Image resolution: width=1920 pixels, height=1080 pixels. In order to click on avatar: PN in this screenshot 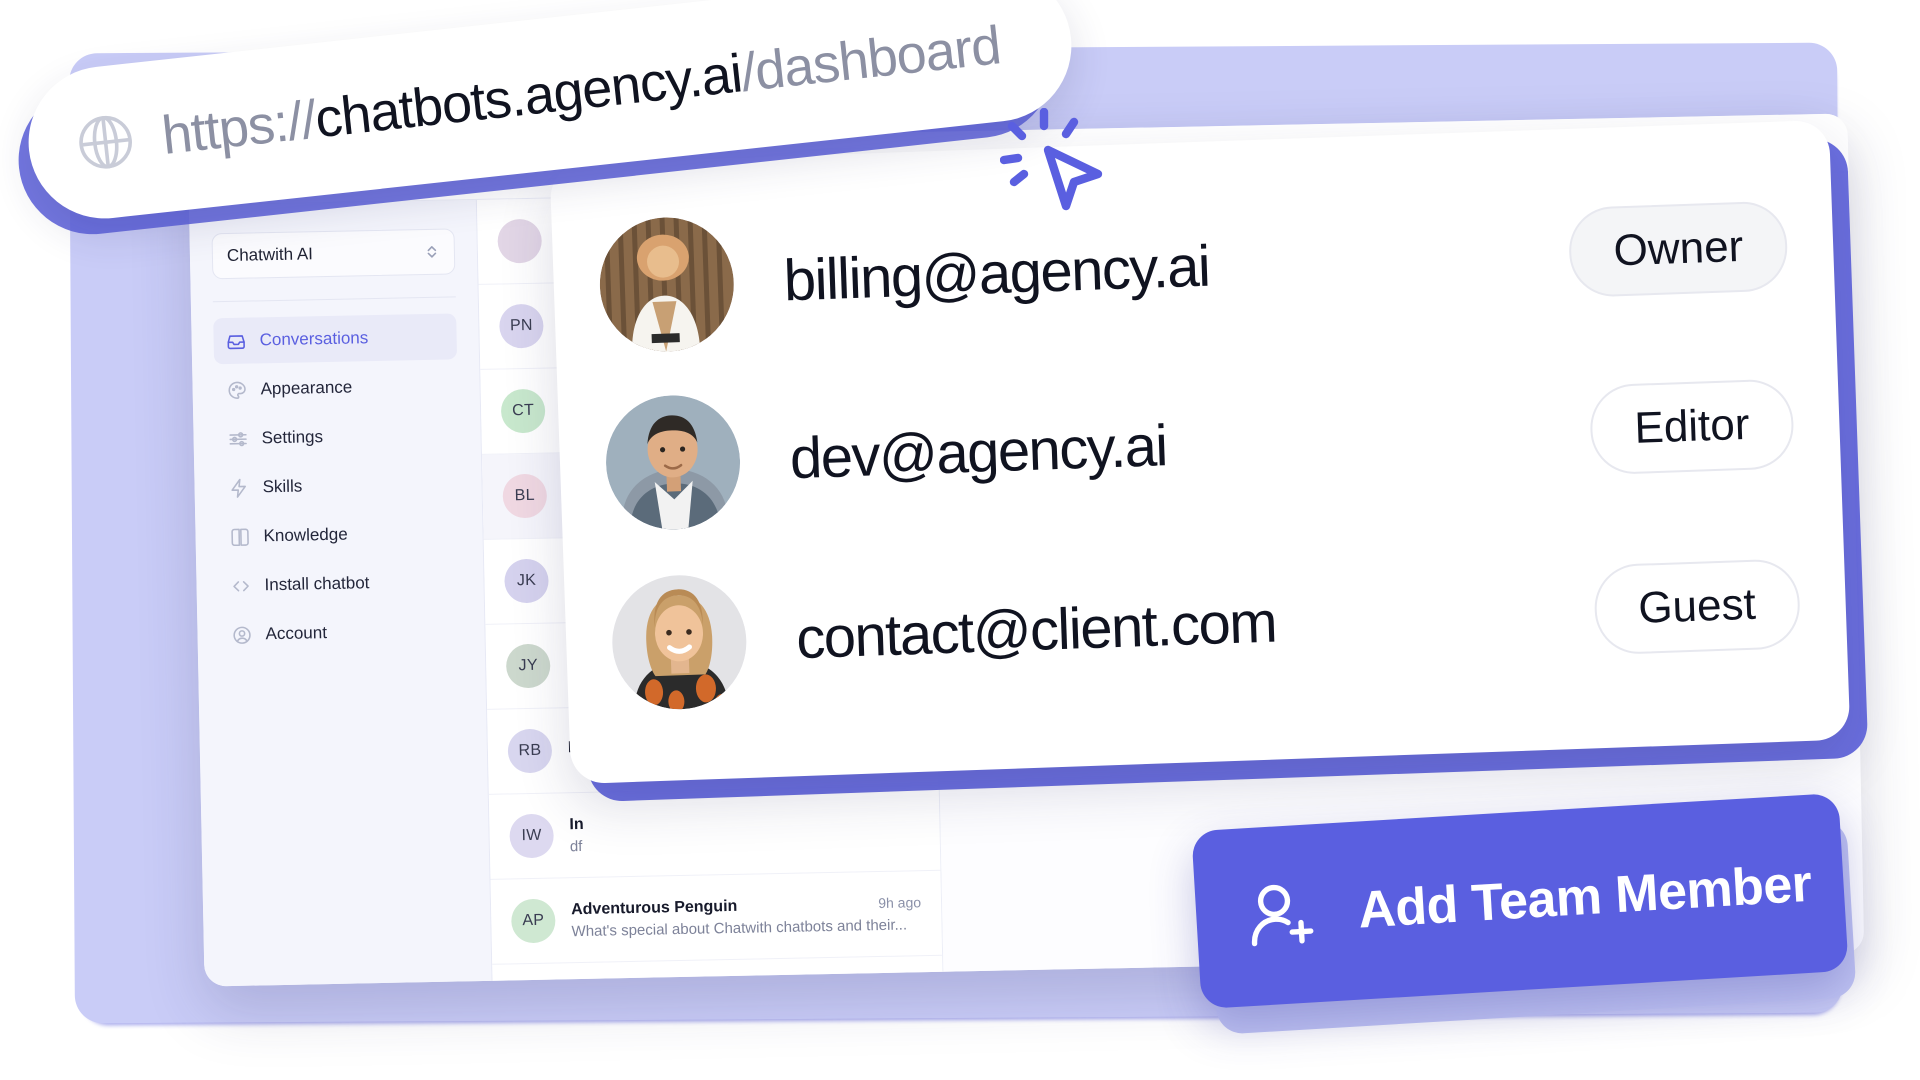, I will do `click(521, 326)`.